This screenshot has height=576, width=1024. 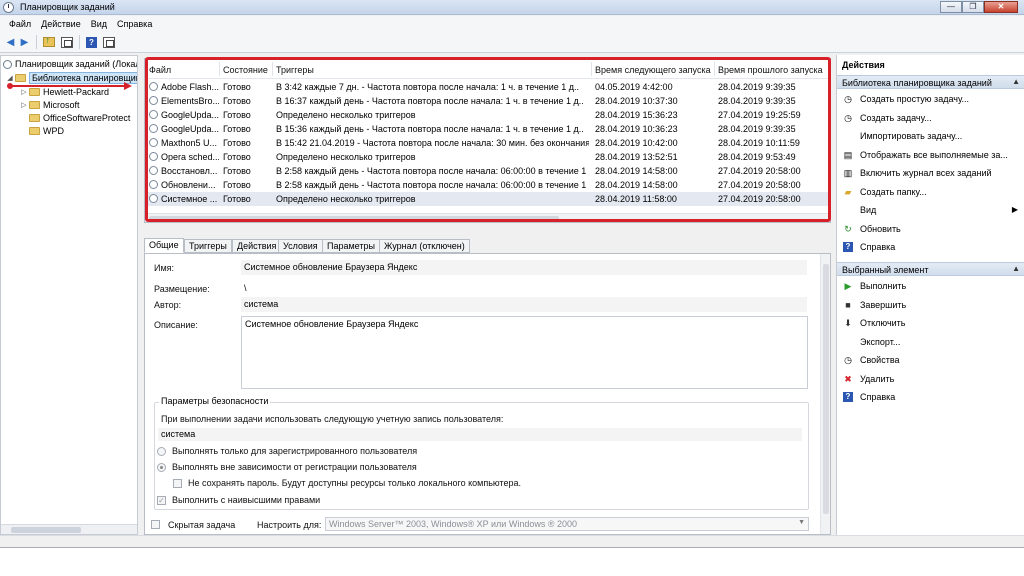 I want to click on configure-for-label: Настроить для:, so click(x=289, y=525).